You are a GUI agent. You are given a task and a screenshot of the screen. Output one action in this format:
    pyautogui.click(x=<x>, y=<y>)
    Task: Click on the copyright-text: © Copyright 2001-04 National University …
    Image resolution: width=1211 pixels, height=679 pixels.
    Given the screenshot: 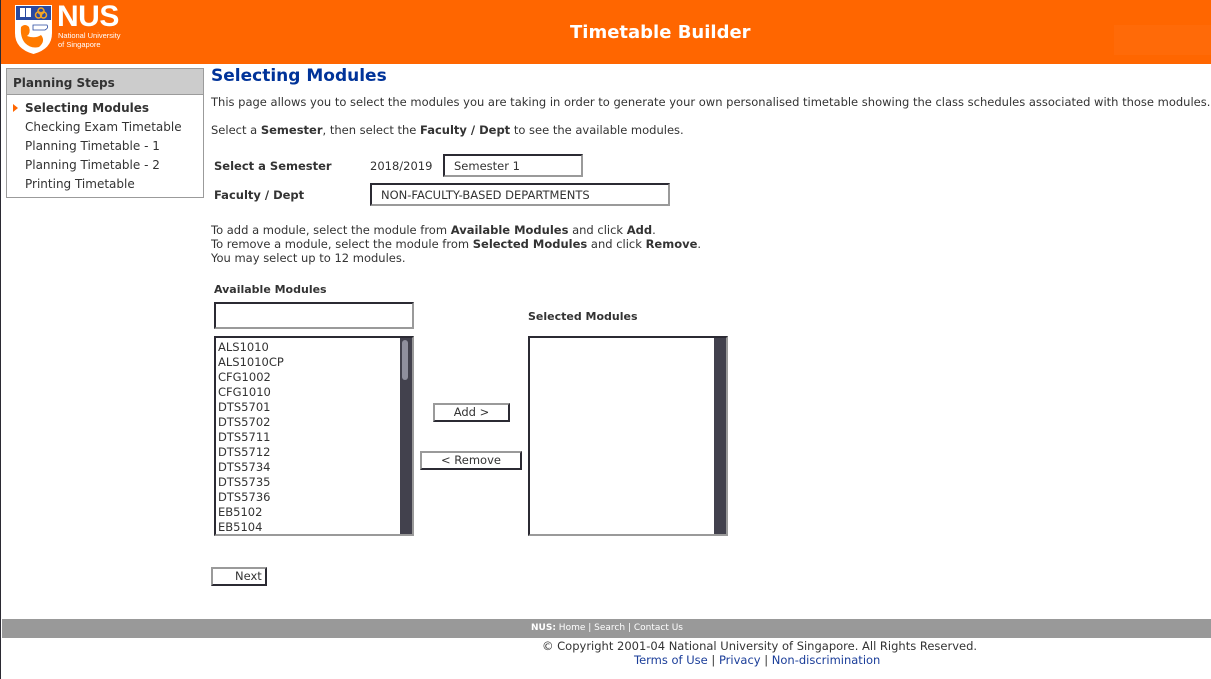 What is the action you would take?
    pyautogui.click(x=760, y=646)
    